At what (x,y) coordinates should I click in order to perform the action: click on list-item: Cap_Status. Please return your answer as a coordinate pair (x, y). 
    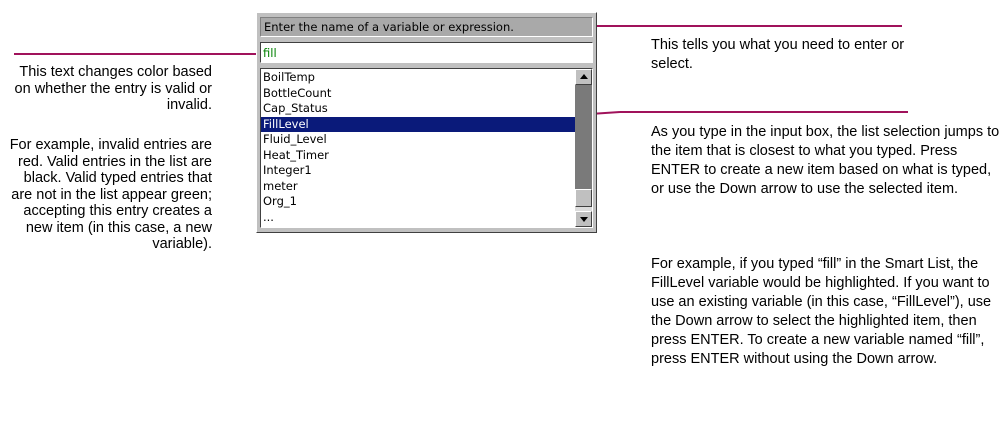
    Looking at the image, I should click on (418, 109).